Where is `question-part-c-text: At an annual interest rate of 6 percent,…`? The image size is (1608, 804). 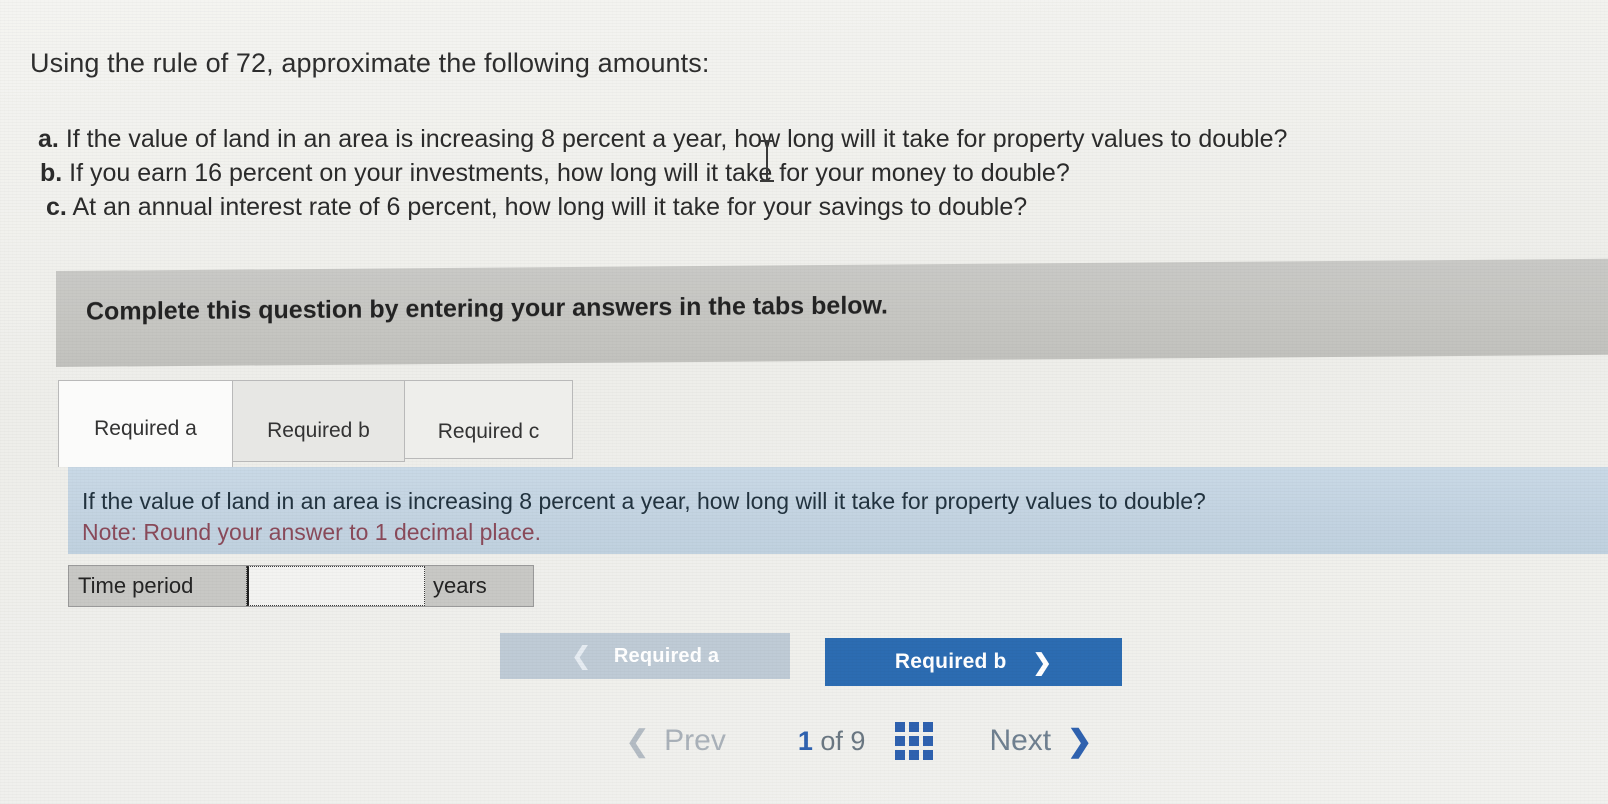
question-part-c-text: At an annual interest rate of 6 percent,… is located at coordinates (550, 207).